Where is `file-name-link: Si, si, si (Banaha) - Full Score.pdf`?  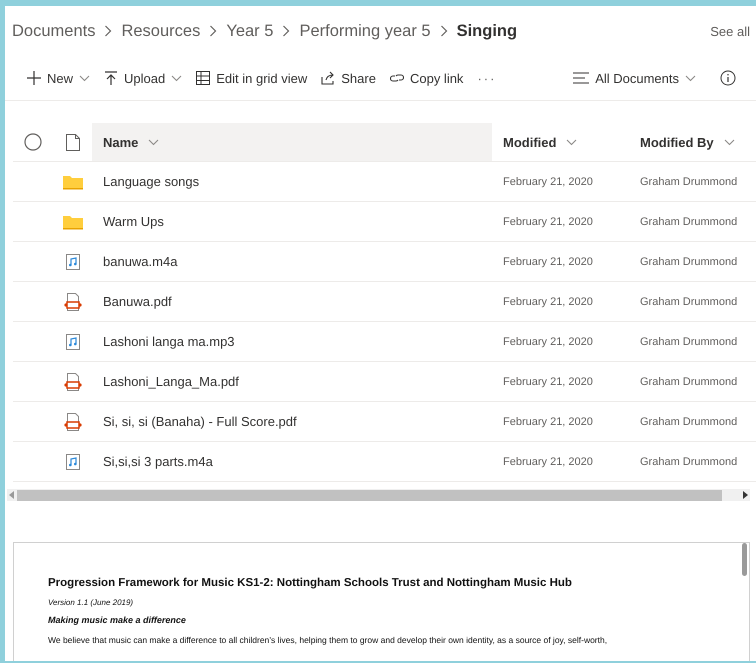
file-name-link: Si, si, si (Banaha) - Full Score.pdf is located at coordinates (200, 421).